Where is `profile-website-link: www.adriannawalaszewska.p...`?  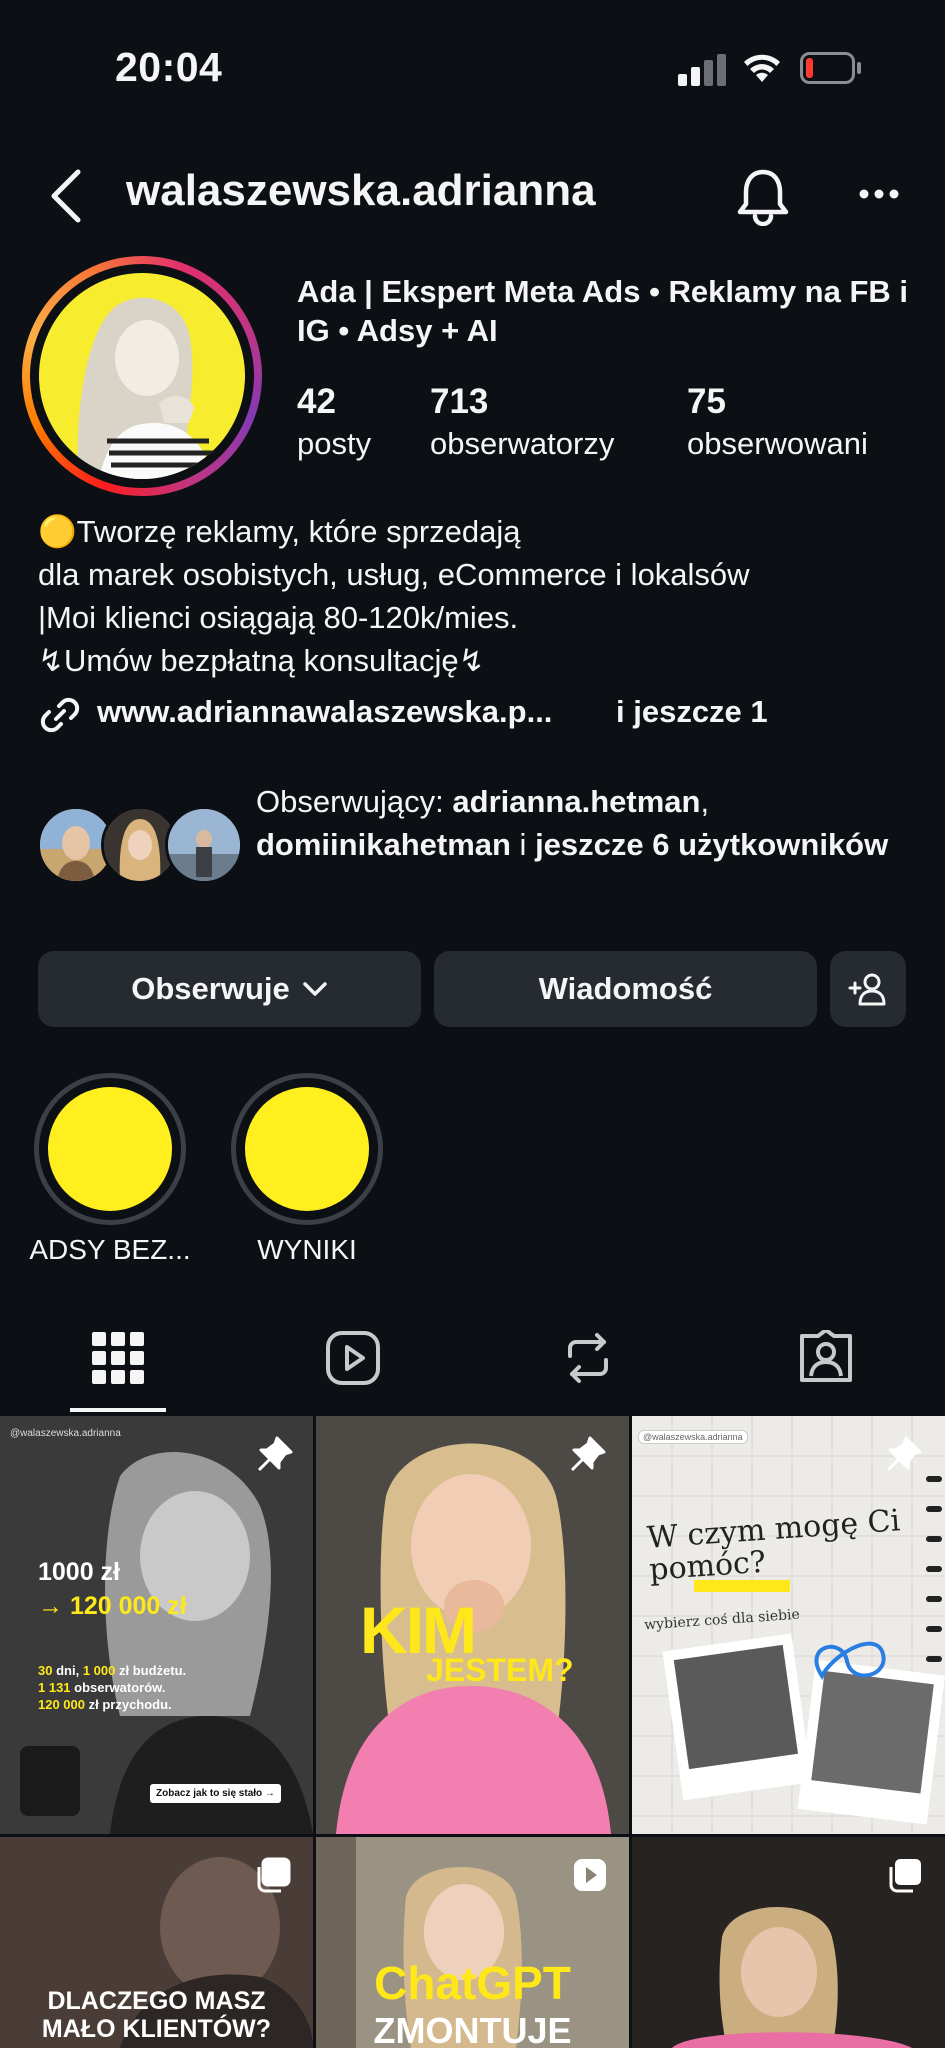 profile-website-link: www.adriannawalaszewska.p... is located at coordinates (324, 712).